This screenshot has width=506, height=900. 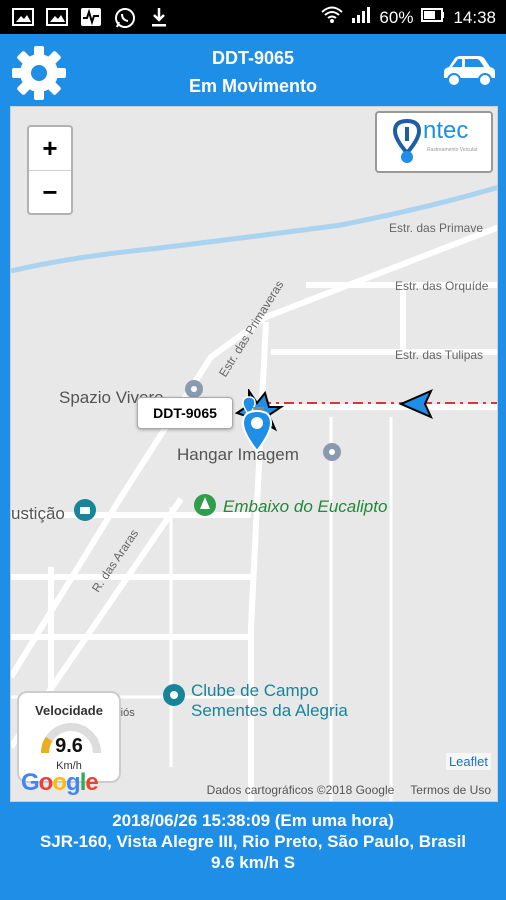 I want to click on zoom-out-button: −, so click(x=50, y=191).